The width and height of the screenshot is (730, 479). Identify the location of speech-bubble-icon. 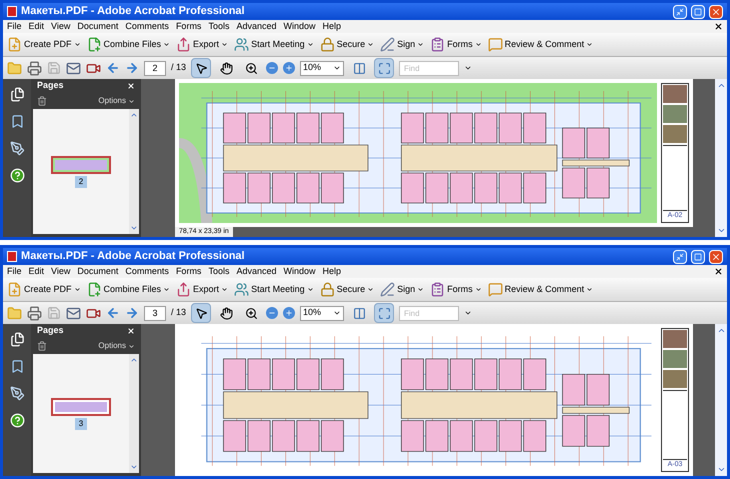
(495, 289).